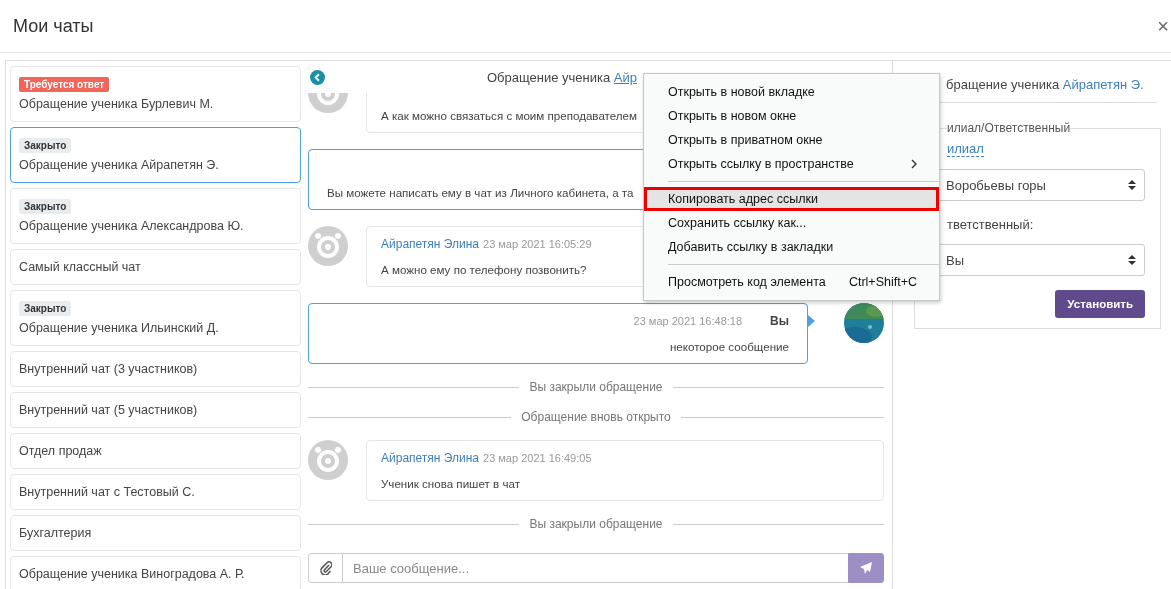 The width and height of the screenshot is (1171, 589). Describe the element at coordinates (64, 84) in the screenshot. I see `status-badge: Требуется ответ` at that location.